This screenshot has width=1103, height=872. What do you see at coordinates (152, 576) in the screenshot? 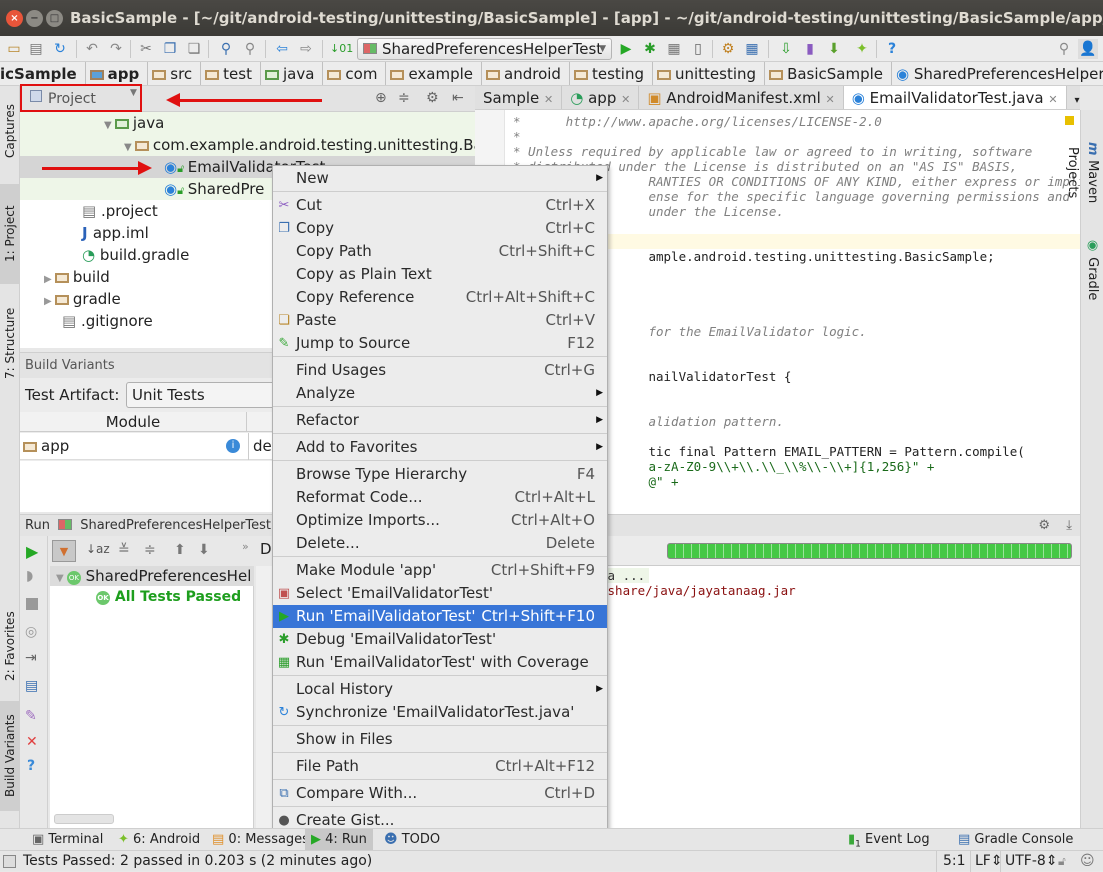
I see `test-tree-root: ▼ OK SharedPreferencesHel` at bounding box center [152, 576].